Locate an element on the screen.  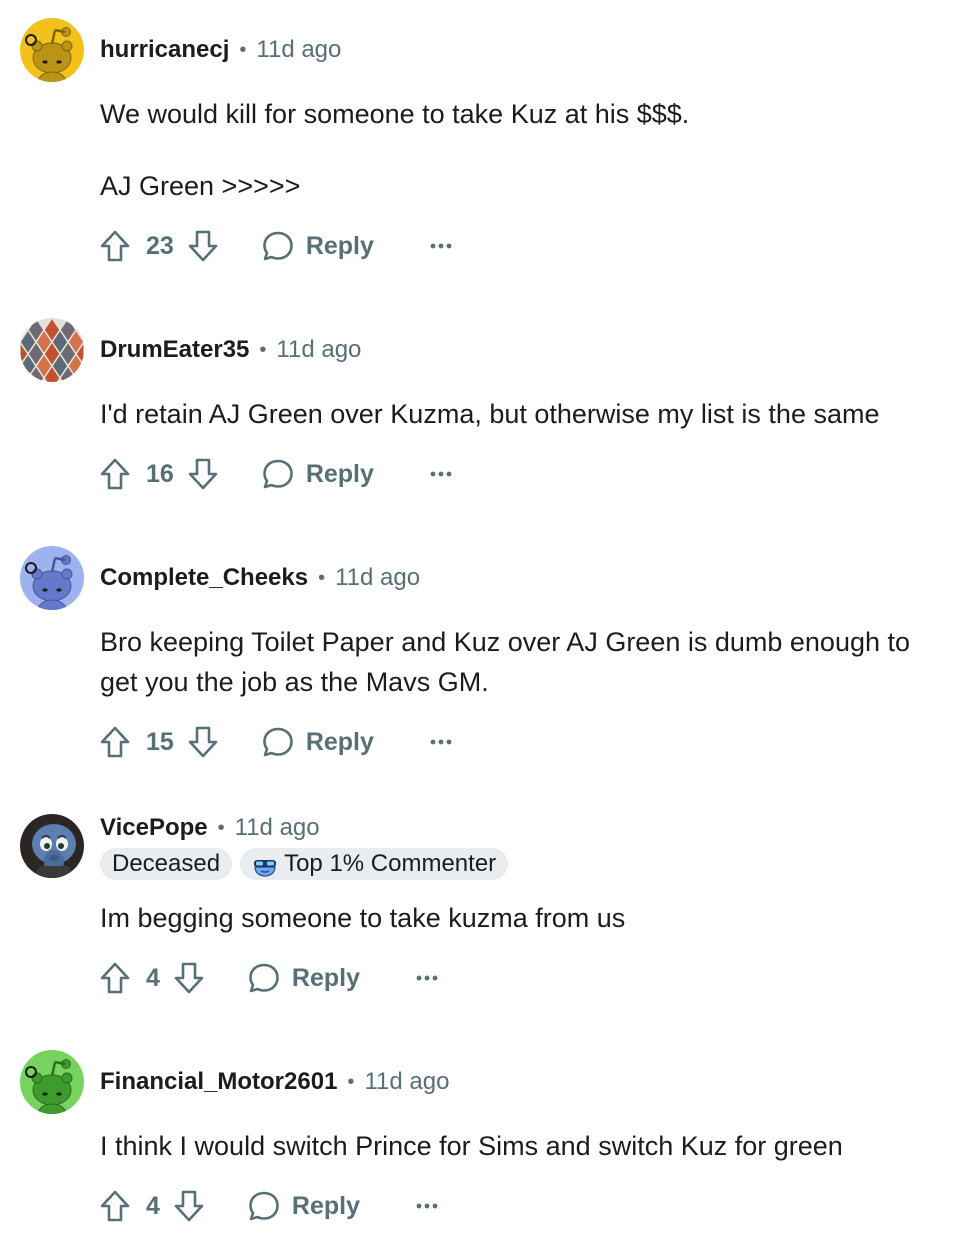
diamond-pattern-avatar-icon is located at coordinates (52, 350).